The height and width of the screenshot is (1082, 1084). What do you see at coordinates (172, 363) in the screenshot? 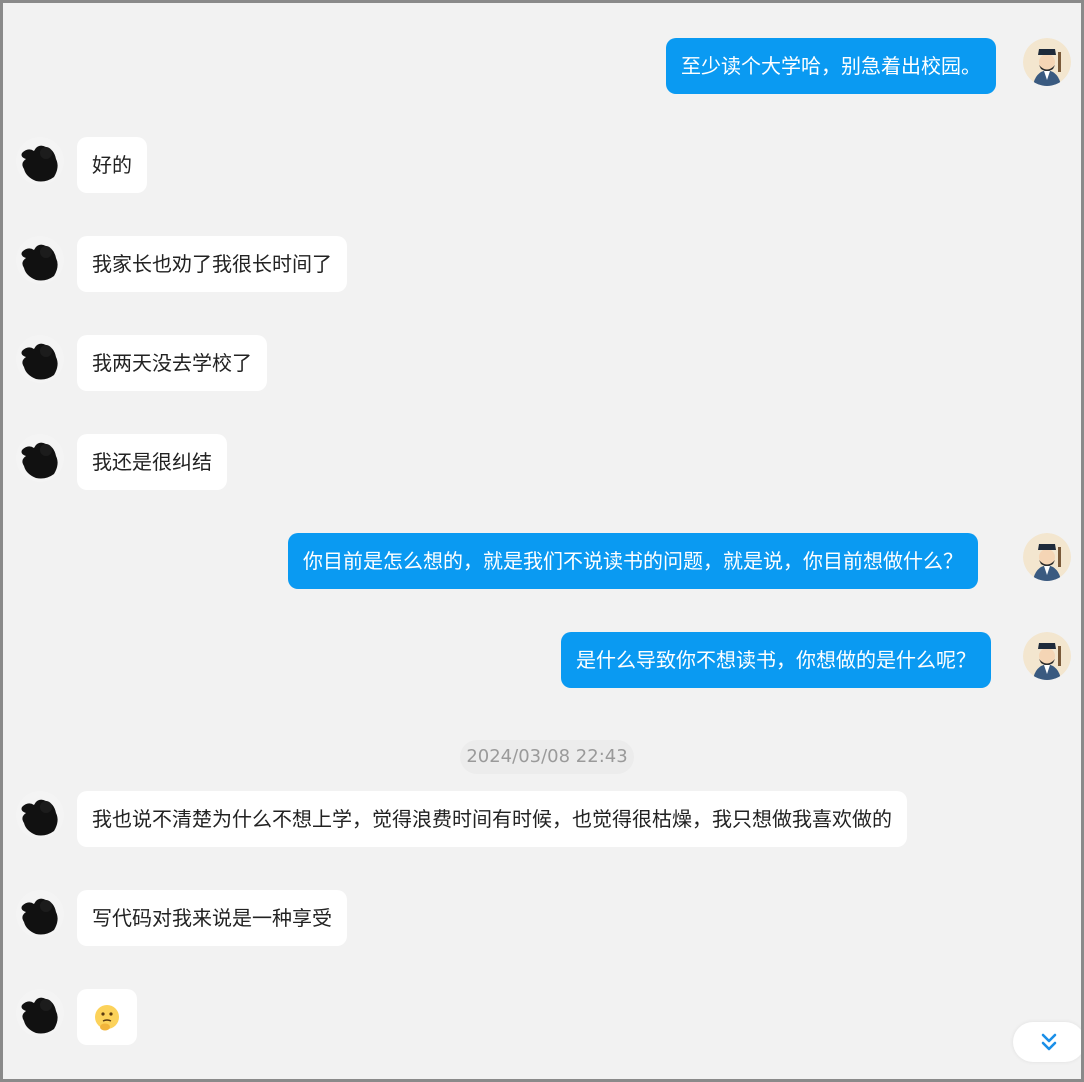
I see `incoming-message: 我两天没去学校了` at bounding box center [172, 363].